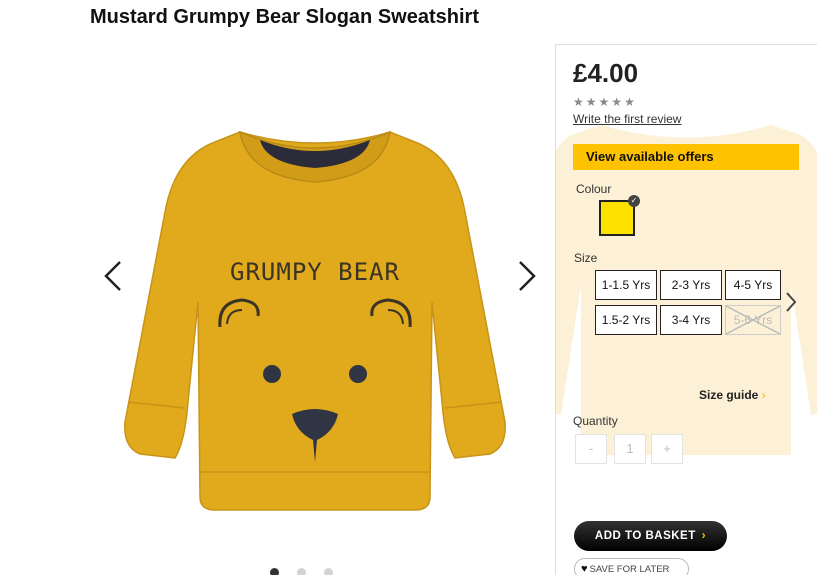 The height and width of the screenshot is (575, 817). What do you see at coordinates (691, 320) in the screenshot?
I see `size-option: 3-4 Yrs` at bounding box center [691, 320].